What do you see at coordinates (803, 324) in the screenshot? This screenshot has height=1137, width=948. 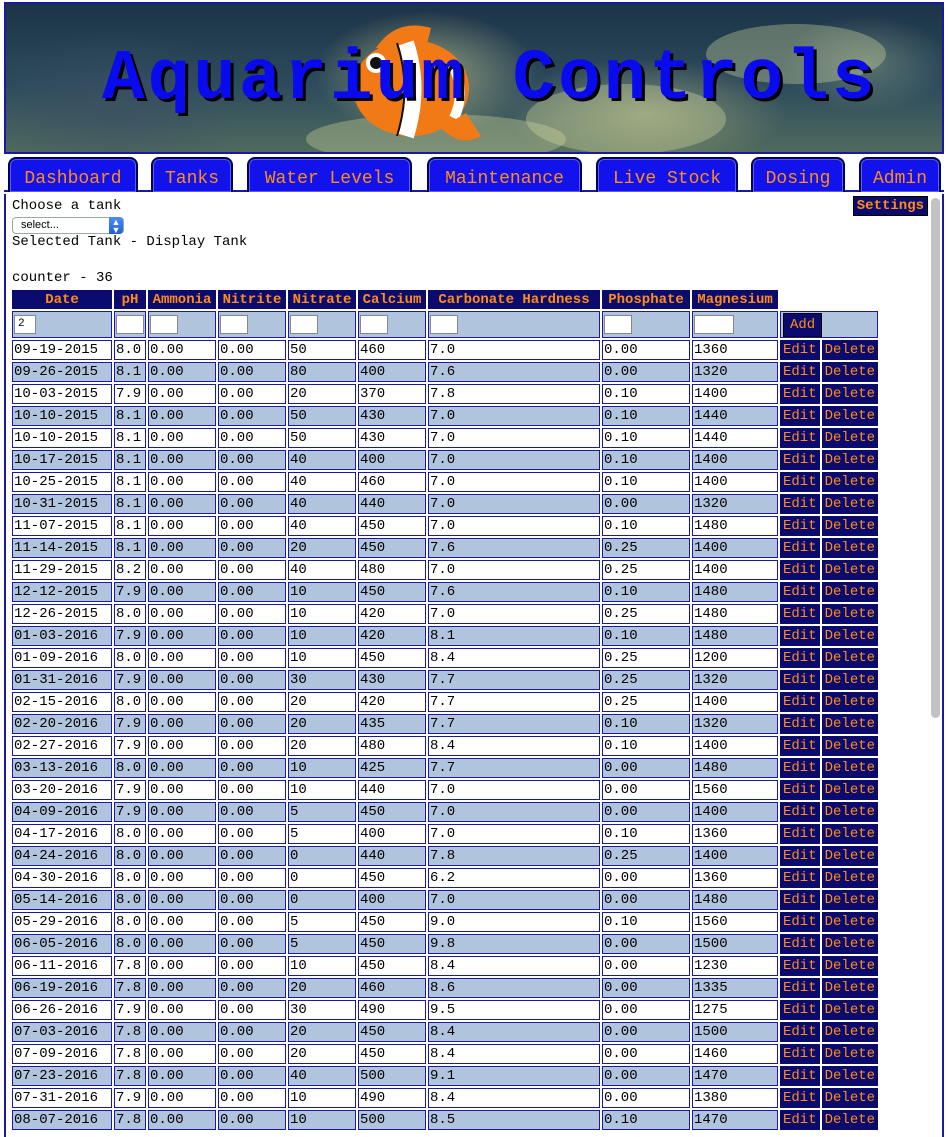 I see `add-button: Add` at bounding box center [803, 324].